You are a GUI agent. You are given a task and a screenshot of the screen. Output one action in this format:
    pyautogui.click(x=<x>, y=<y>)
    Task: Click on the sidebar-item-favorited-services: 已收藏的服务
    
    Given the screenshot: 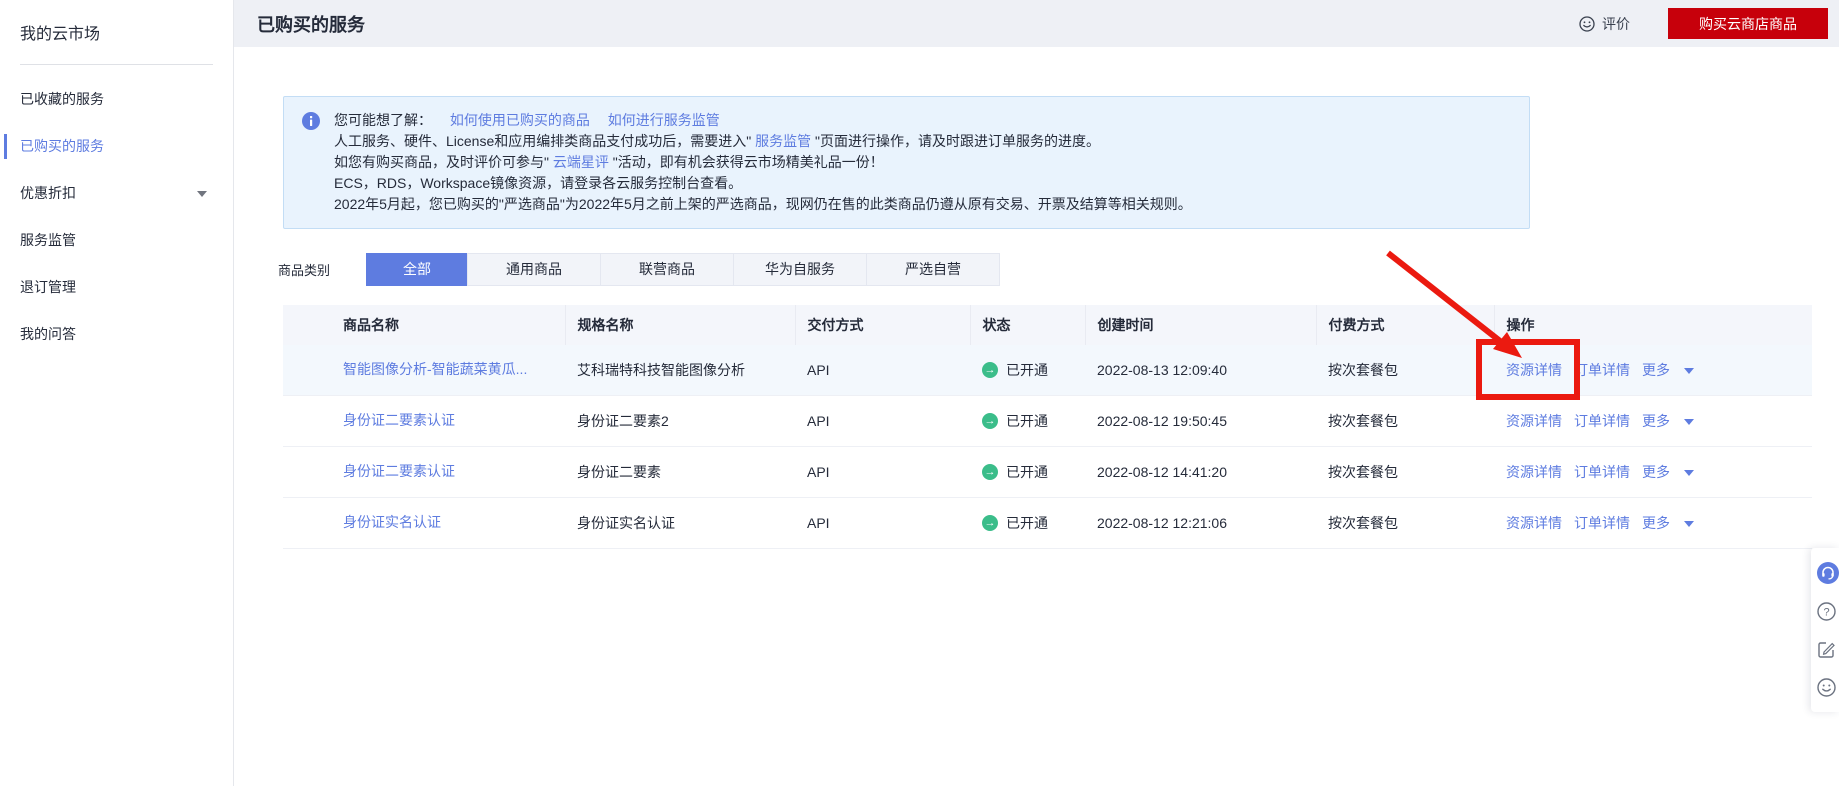 What is the action you would take?
    pyautogui.click(x=116, y=99)
    